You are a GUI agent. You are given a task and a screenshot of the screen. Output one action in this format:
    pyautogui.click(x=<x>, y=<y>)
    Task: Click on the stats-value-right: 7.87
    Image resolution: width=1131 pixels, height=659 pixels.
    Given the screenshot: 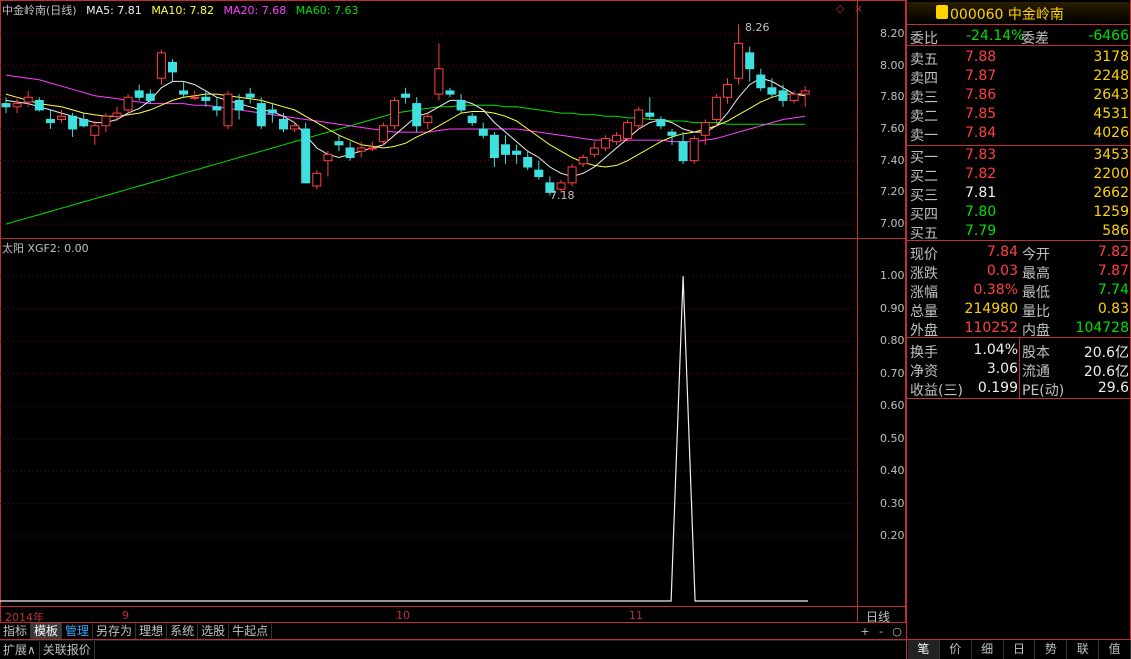 What is the action you would take?
    pyautogui.click(x=1113, y=271)
    